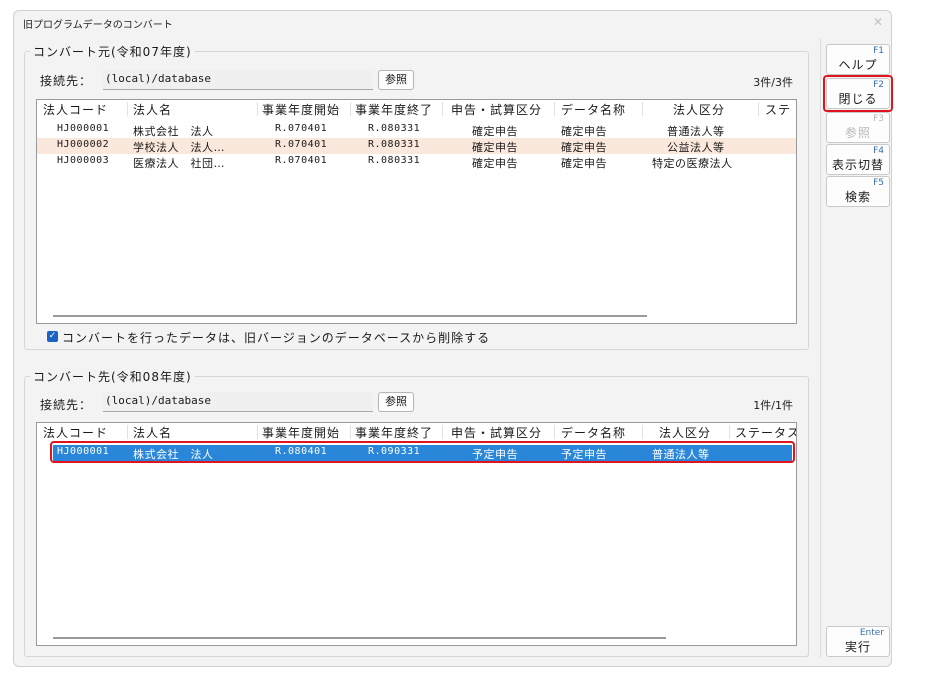  I want to click on window-title: 旧プログラムデータのコンバート, so click(98, 25).